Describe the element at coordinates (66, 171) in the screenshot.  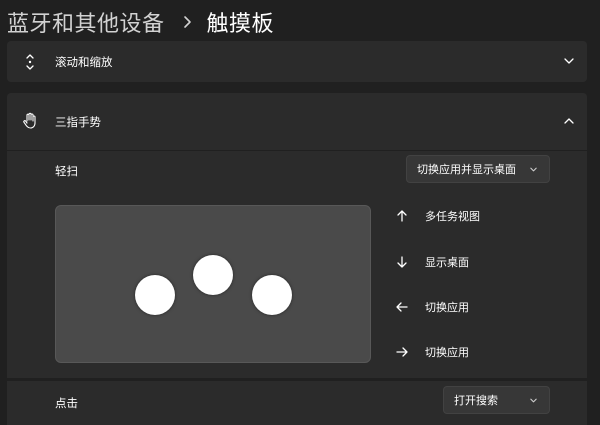
I see `swipe-label: 轻扫` at that location.